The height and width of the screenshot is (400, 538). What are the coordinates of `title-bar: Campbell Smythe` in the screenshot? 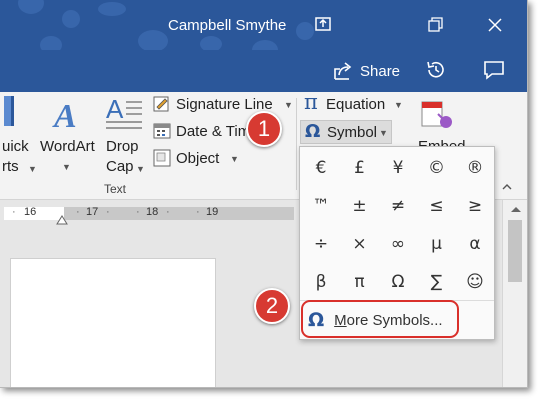 It's located at (263, 30).